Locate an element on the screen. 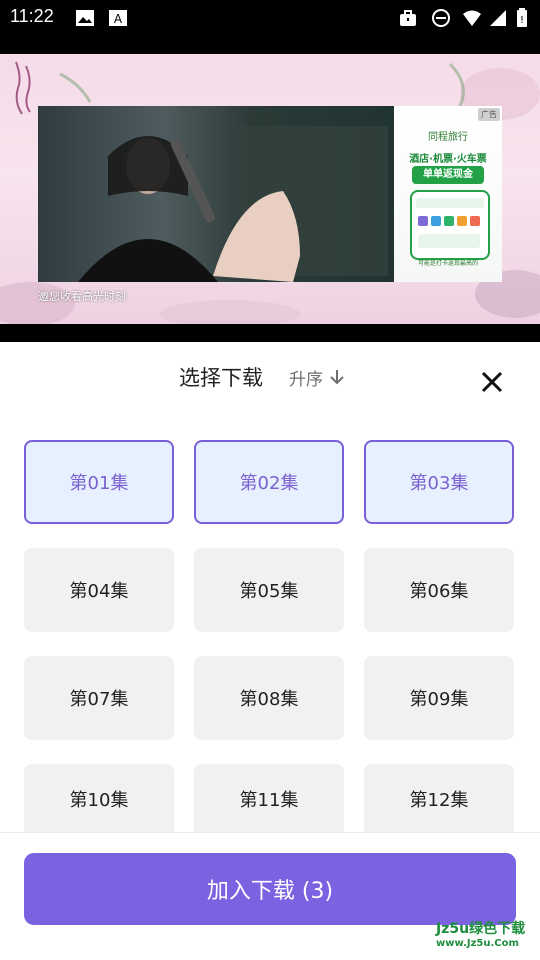 Image resolution: width=540 pixels, height=960 pixels. episode-label: 第04集 is located at coordinates (99, 591).